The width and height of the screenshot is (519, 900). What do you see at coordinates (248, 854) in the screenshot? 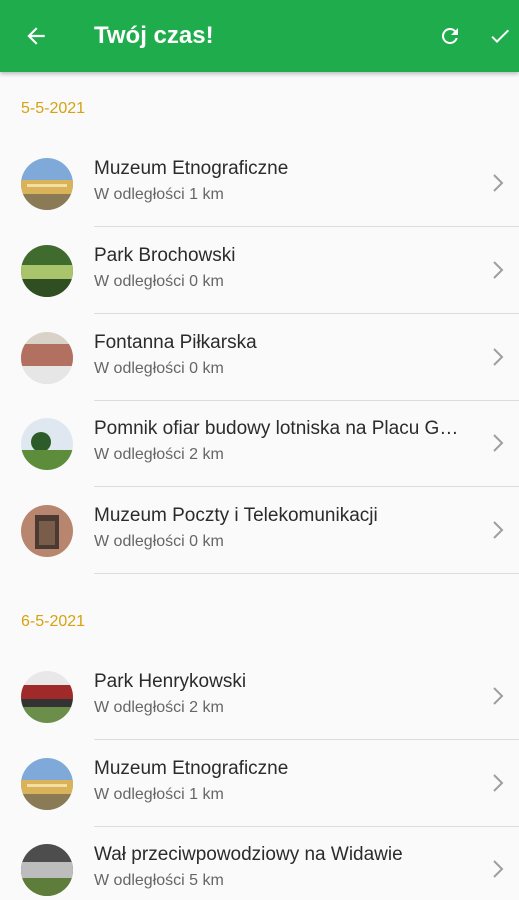
I see `place-name: Wał przeciwpowodziowy na Widawie` at bounding box center [248, 854].